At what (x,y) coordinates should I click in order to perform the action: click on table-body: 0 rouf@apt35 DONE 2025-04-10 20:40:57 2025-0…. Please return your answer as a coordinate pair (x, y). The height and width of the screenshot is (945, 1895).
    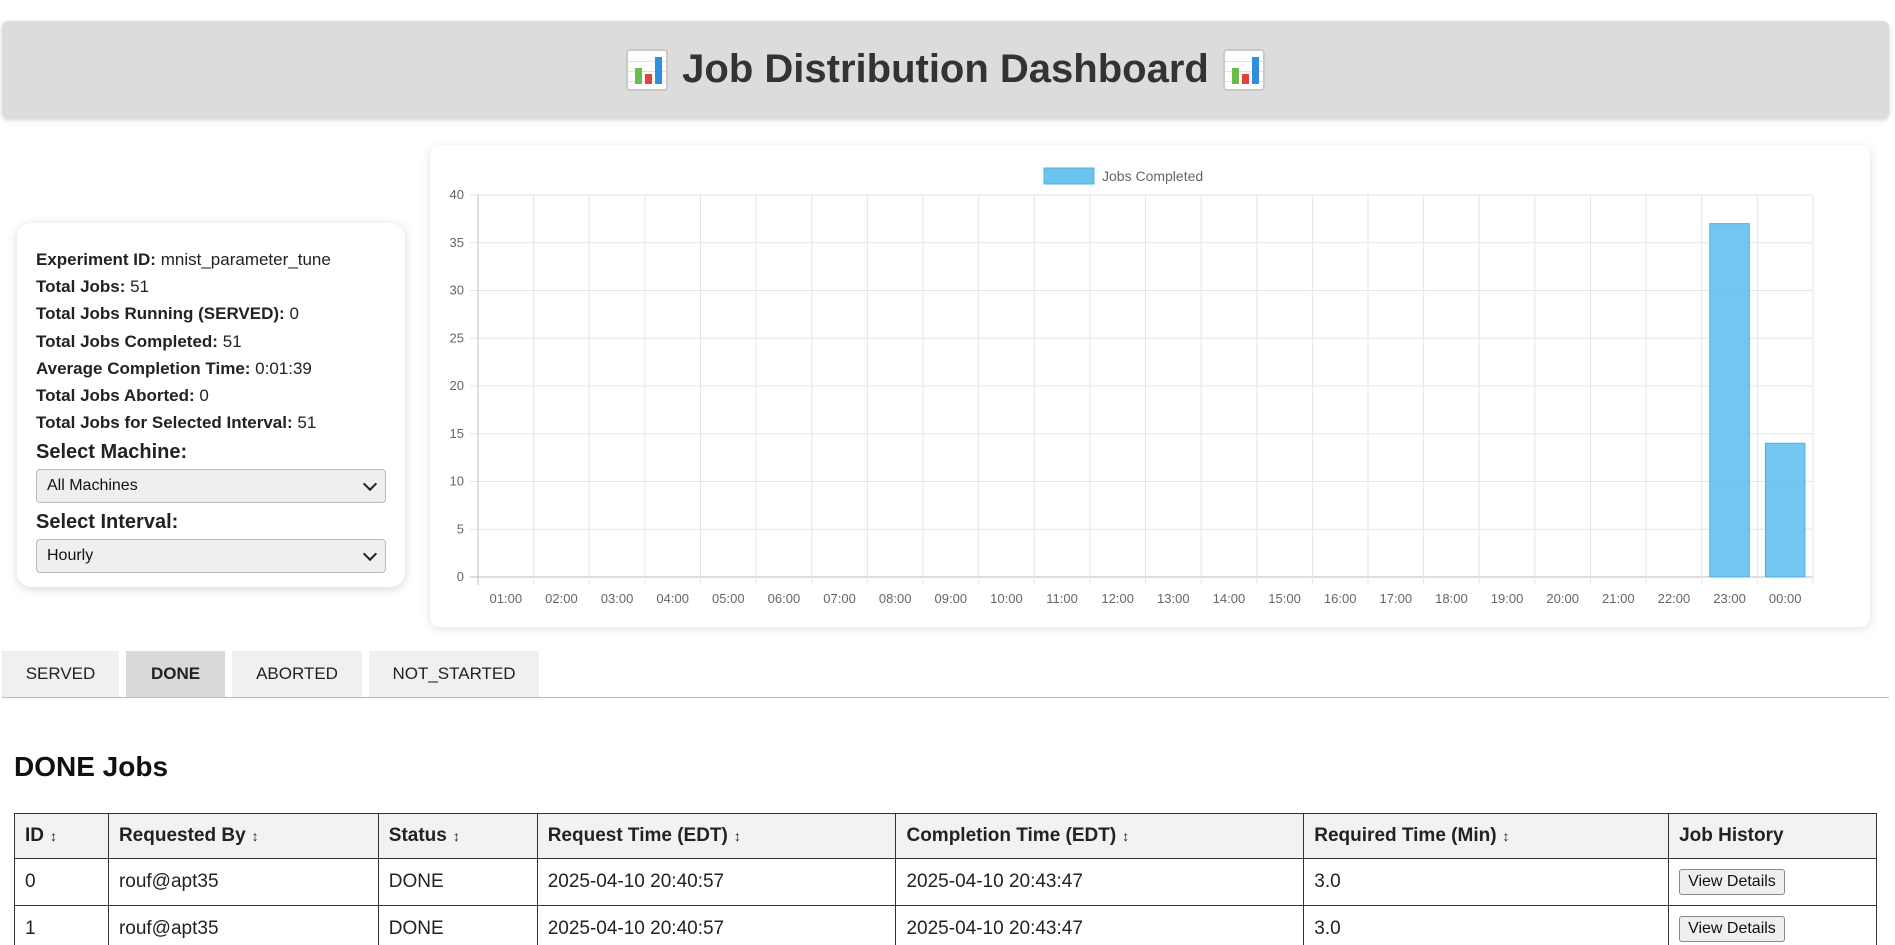
    Looking at the image, I should click on (945, 901).